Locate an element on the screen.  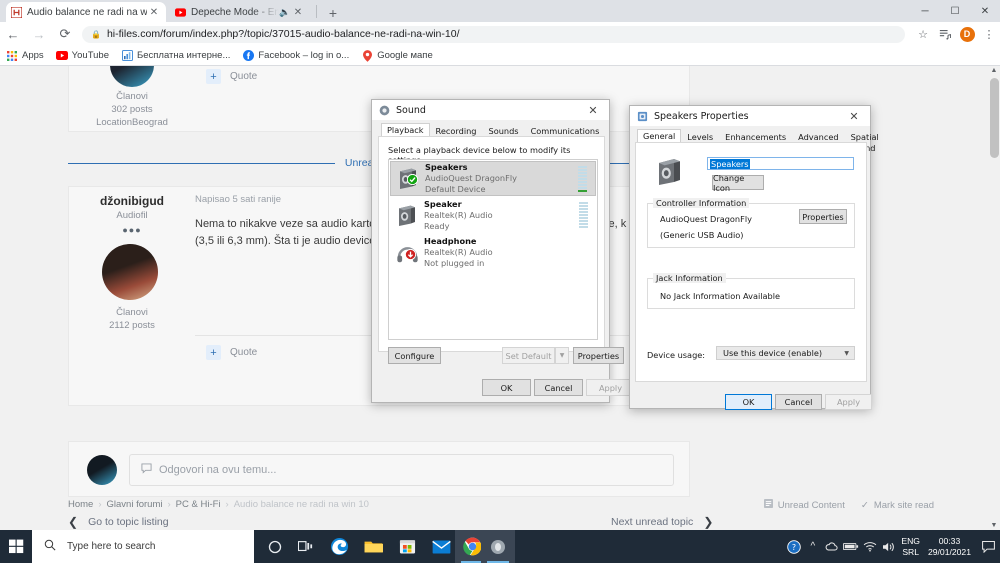
volume-icon is located at coordinates (888, 546).